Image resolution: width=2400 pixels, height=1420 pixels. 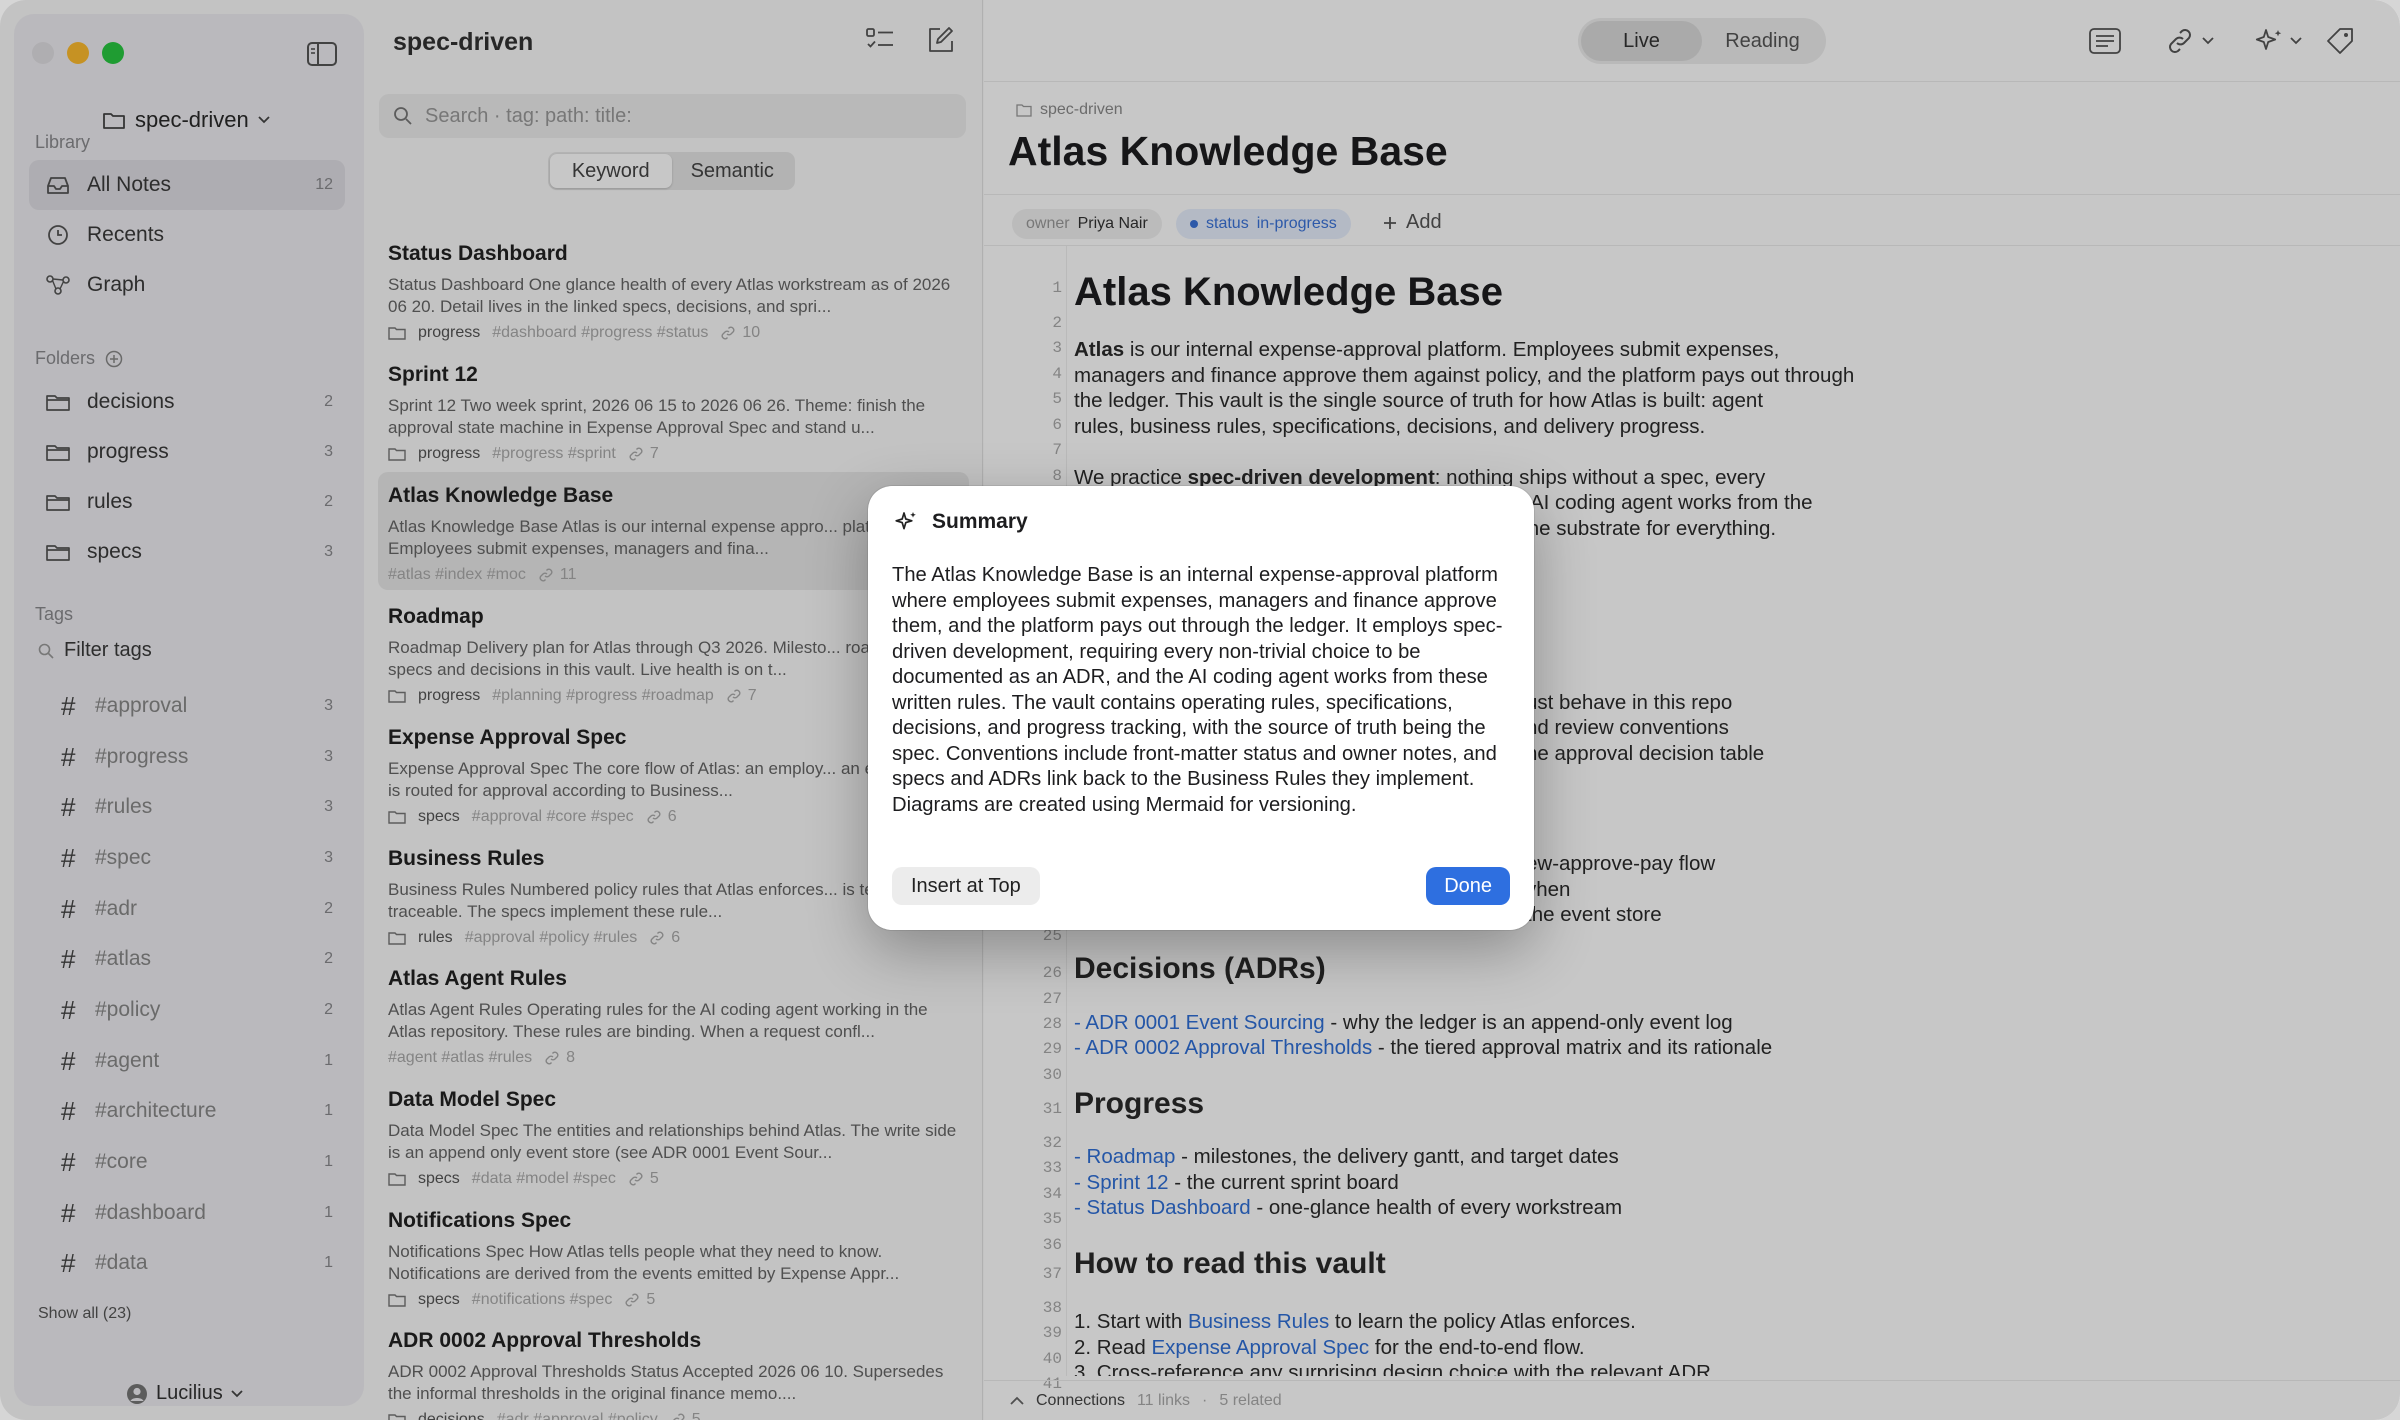 What do you see at coordinates (966, 886) in the screenshot?
I see `insert-at-top-button: Insert at Top` at bounding box center [966, 886].